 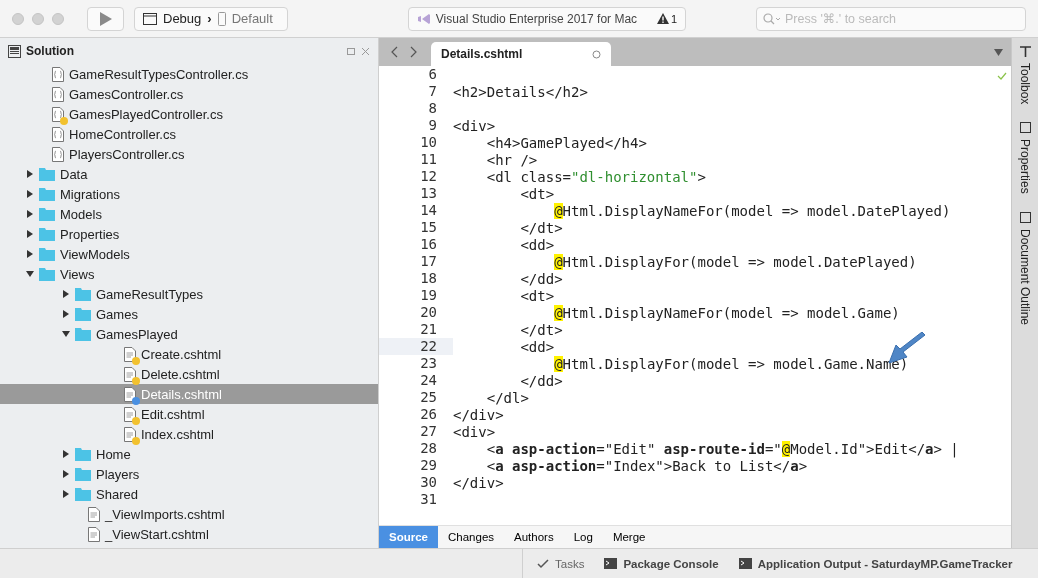 What do you see at coordinates (126, 94) in the screenshot?
I see `tree-item-label: GamesController.cs` at bounding box center [126, 94].